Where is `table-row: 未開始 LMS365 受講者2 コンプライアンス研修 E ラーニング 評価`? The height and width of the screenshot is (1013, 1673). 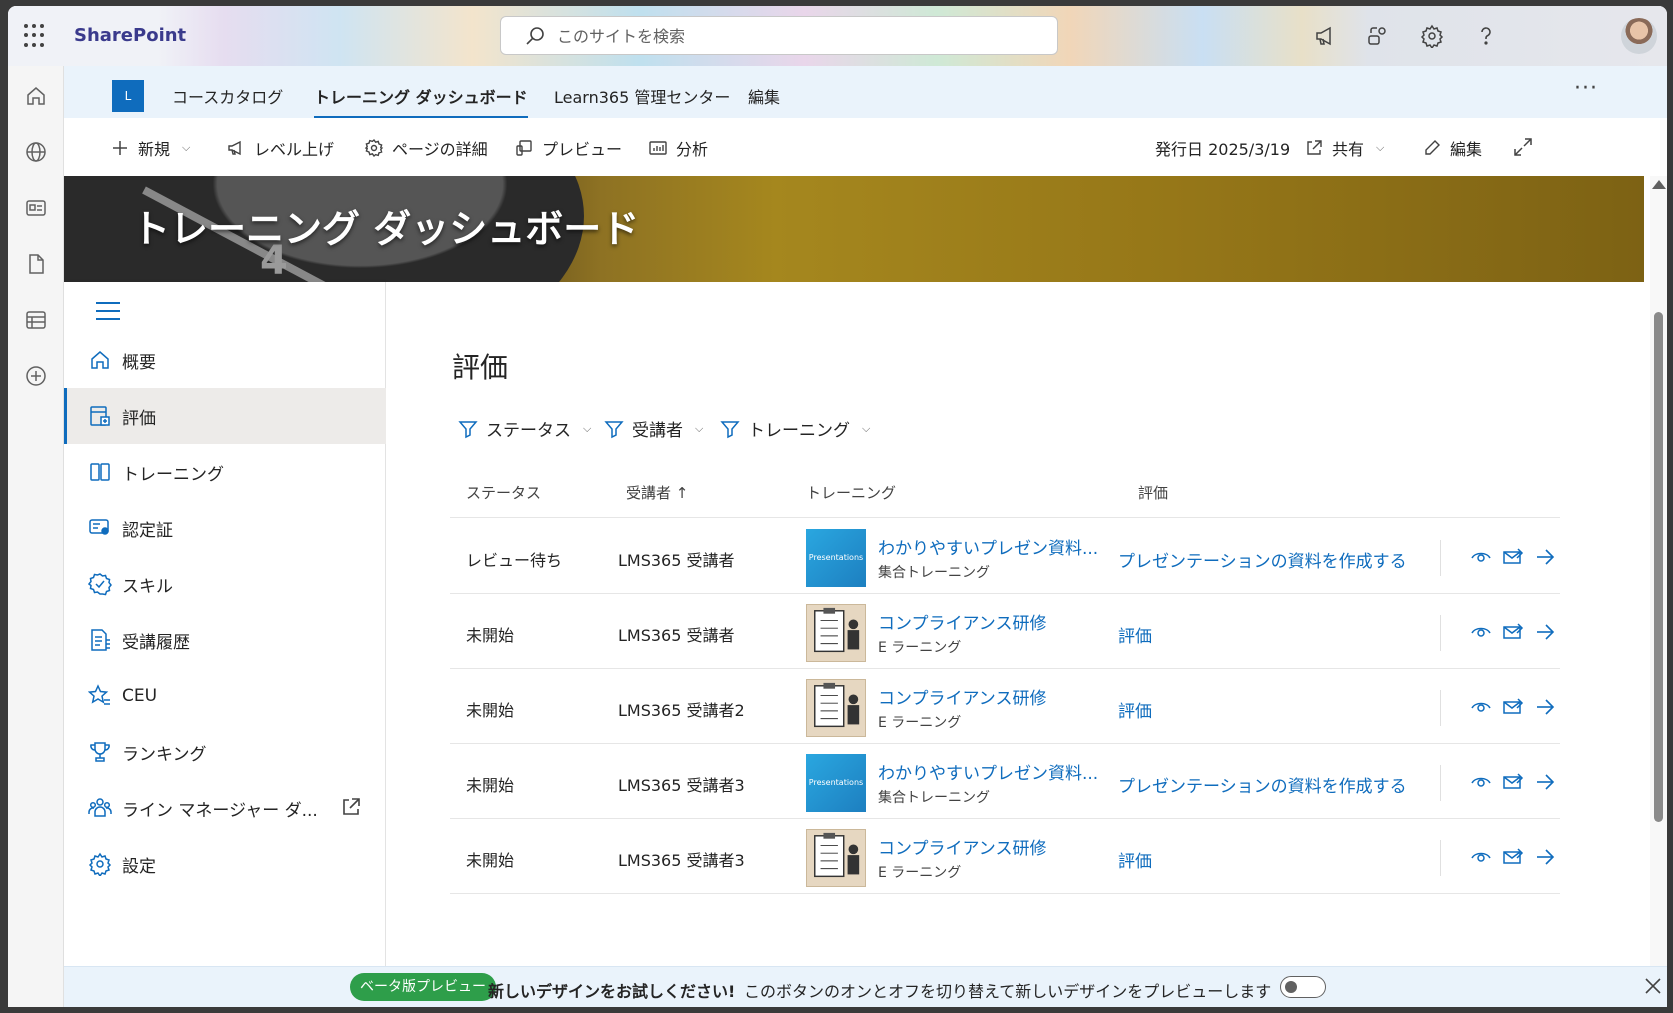 table-row: 未開始 LMS365 受講者2 コンプライアンス研修 E ラーニング 評価 is located at coordinates (1005, 708).